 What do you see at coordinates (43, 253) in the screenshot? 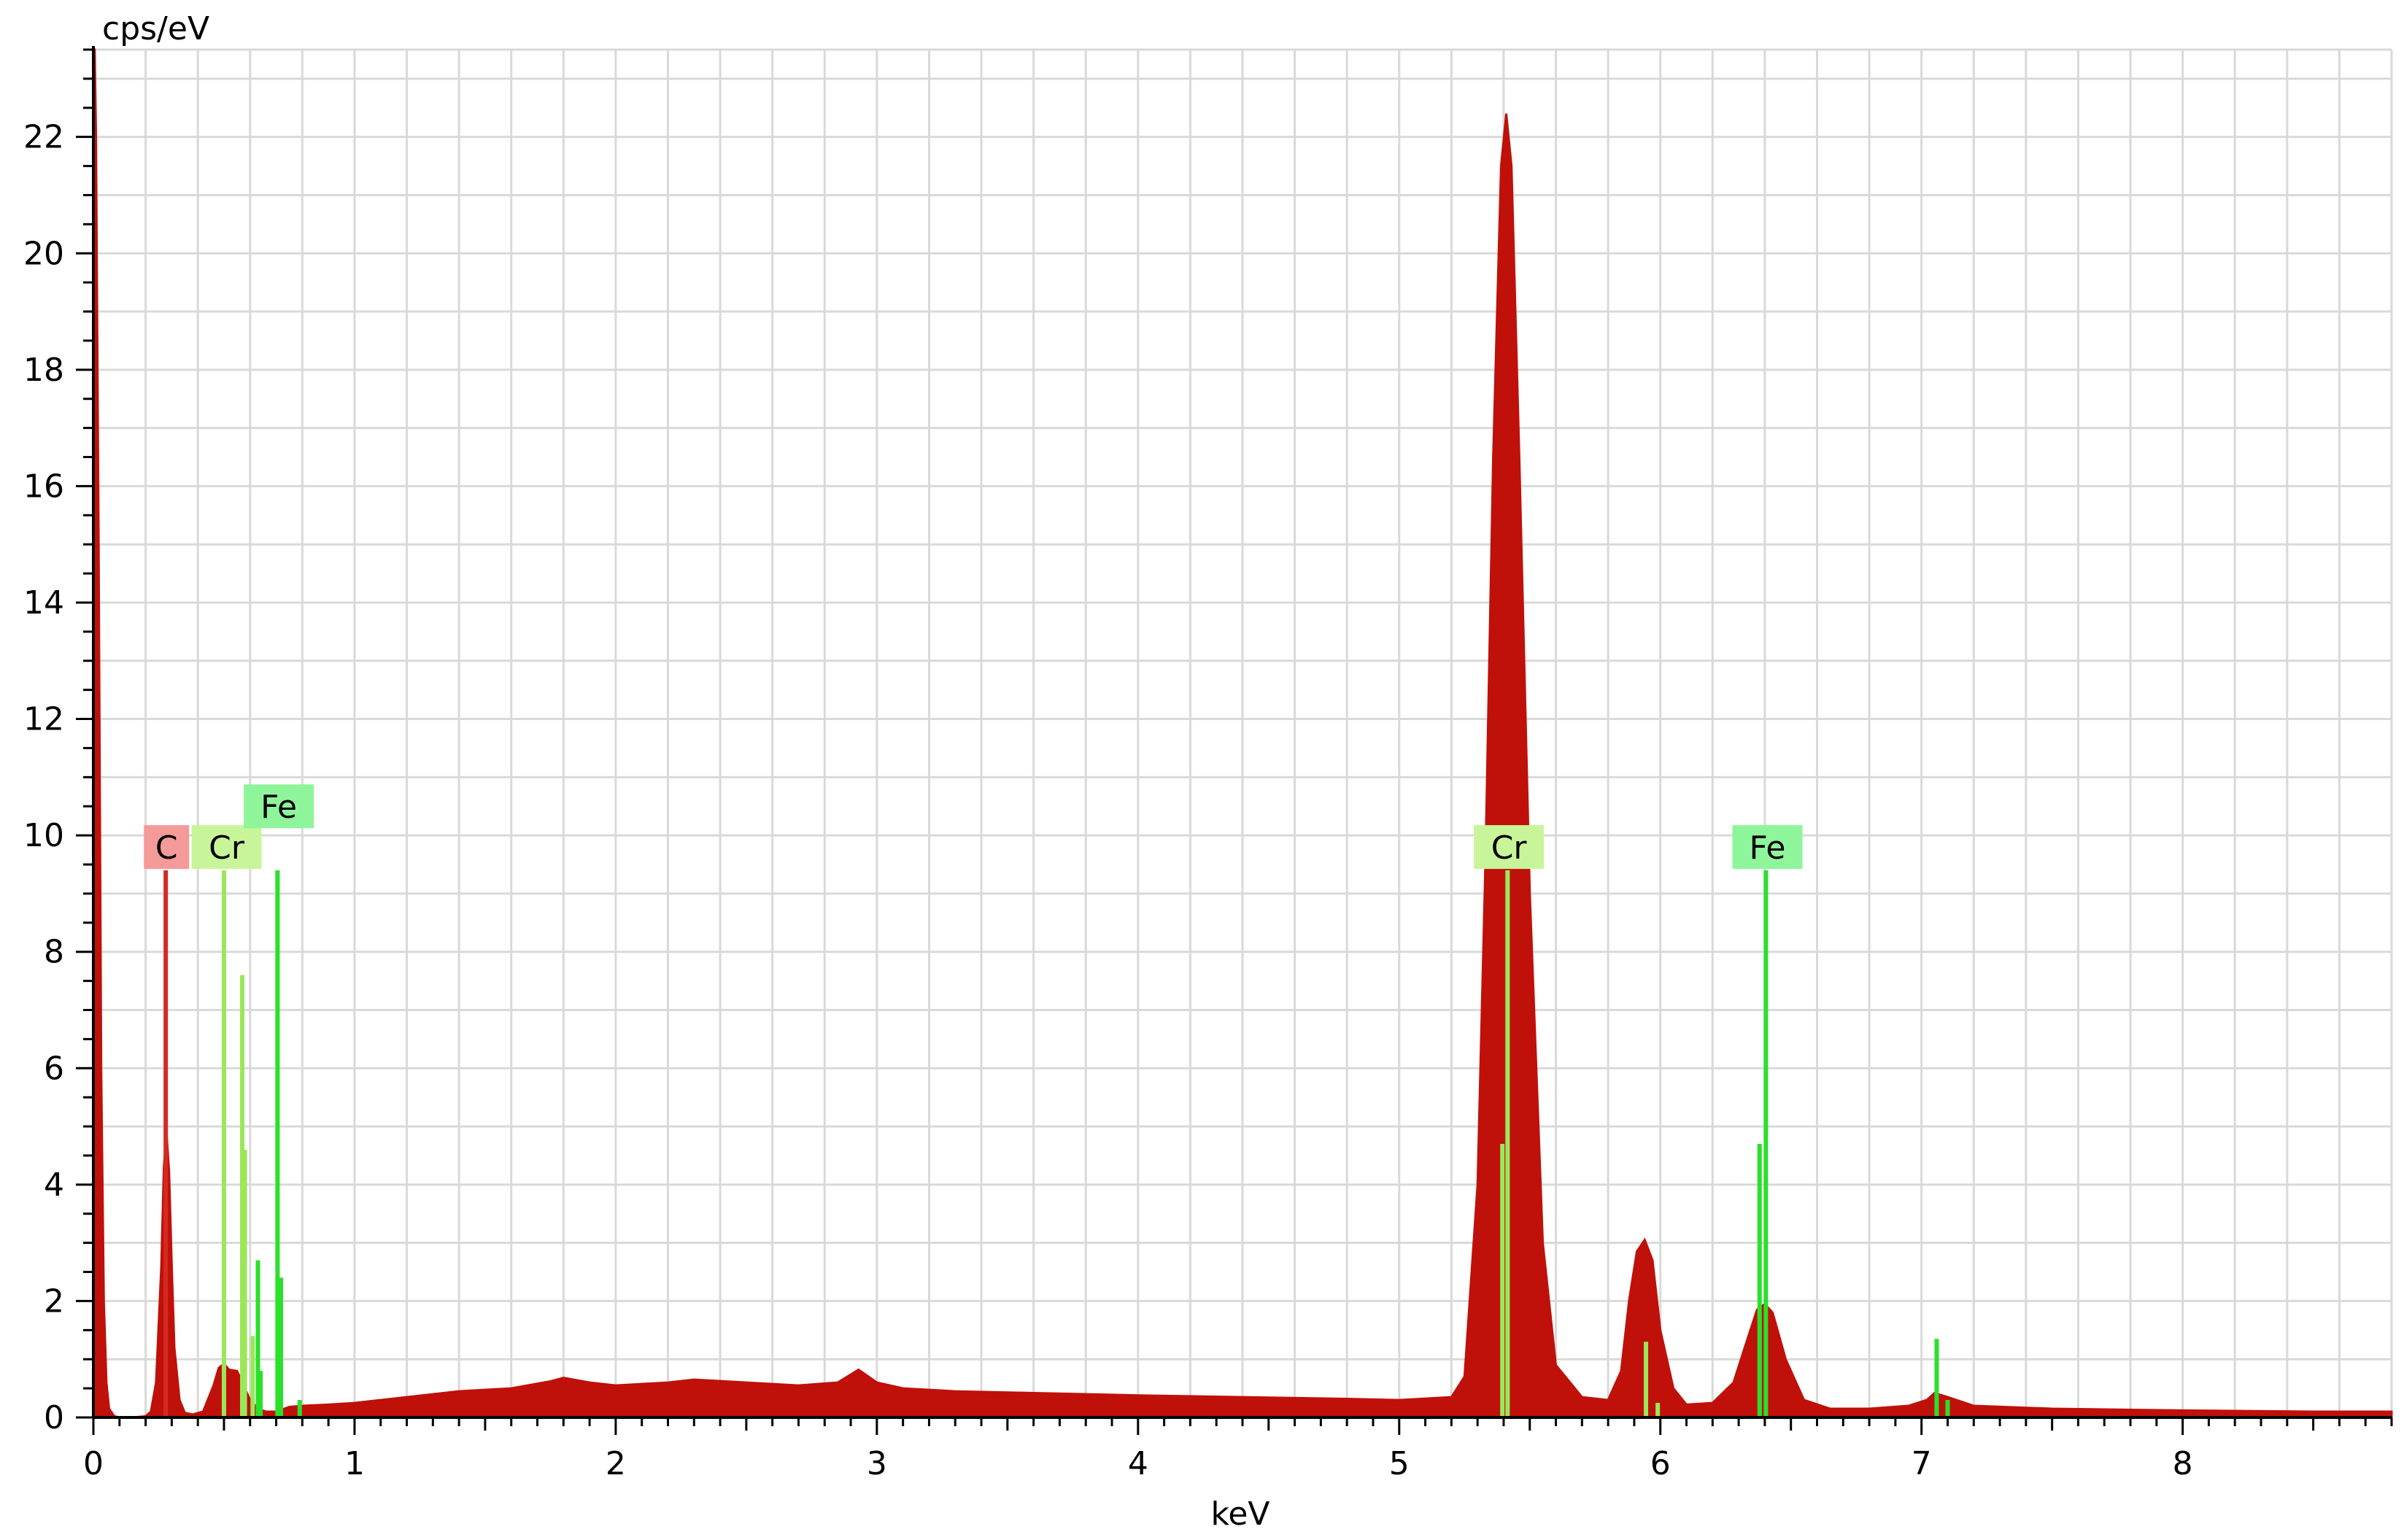
I see `y-tick-label: 20` at bounding box center [43, 253].